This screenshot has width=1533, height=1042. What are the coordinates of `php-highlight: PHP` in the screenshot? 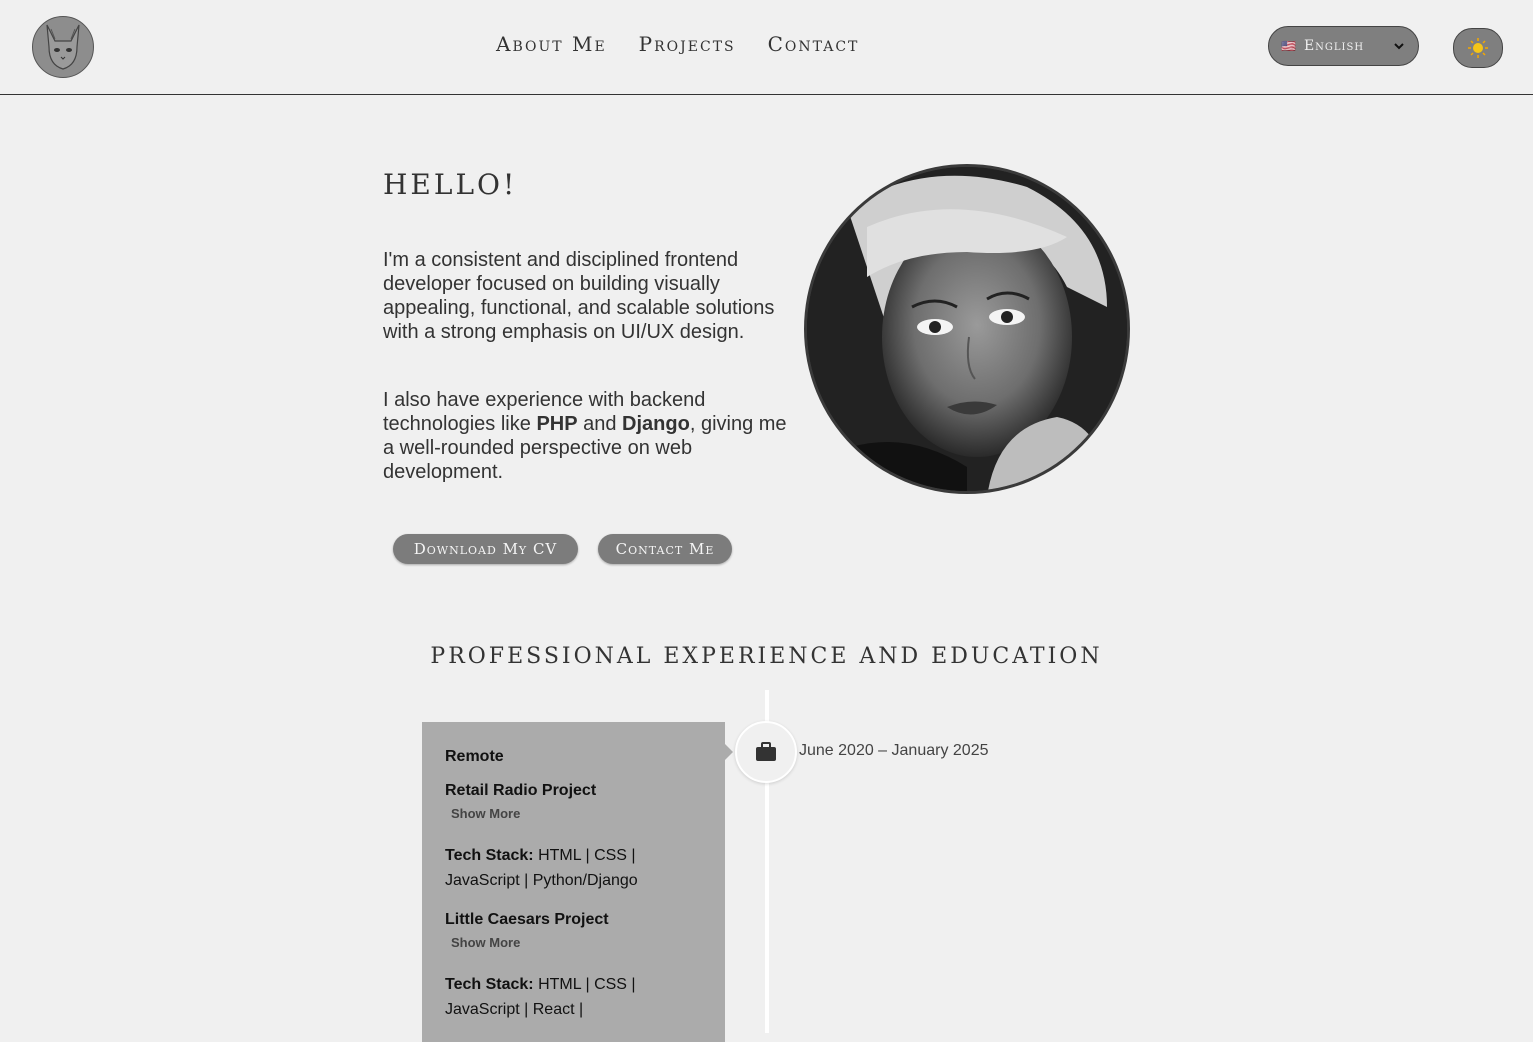 It's located at (557, 424).